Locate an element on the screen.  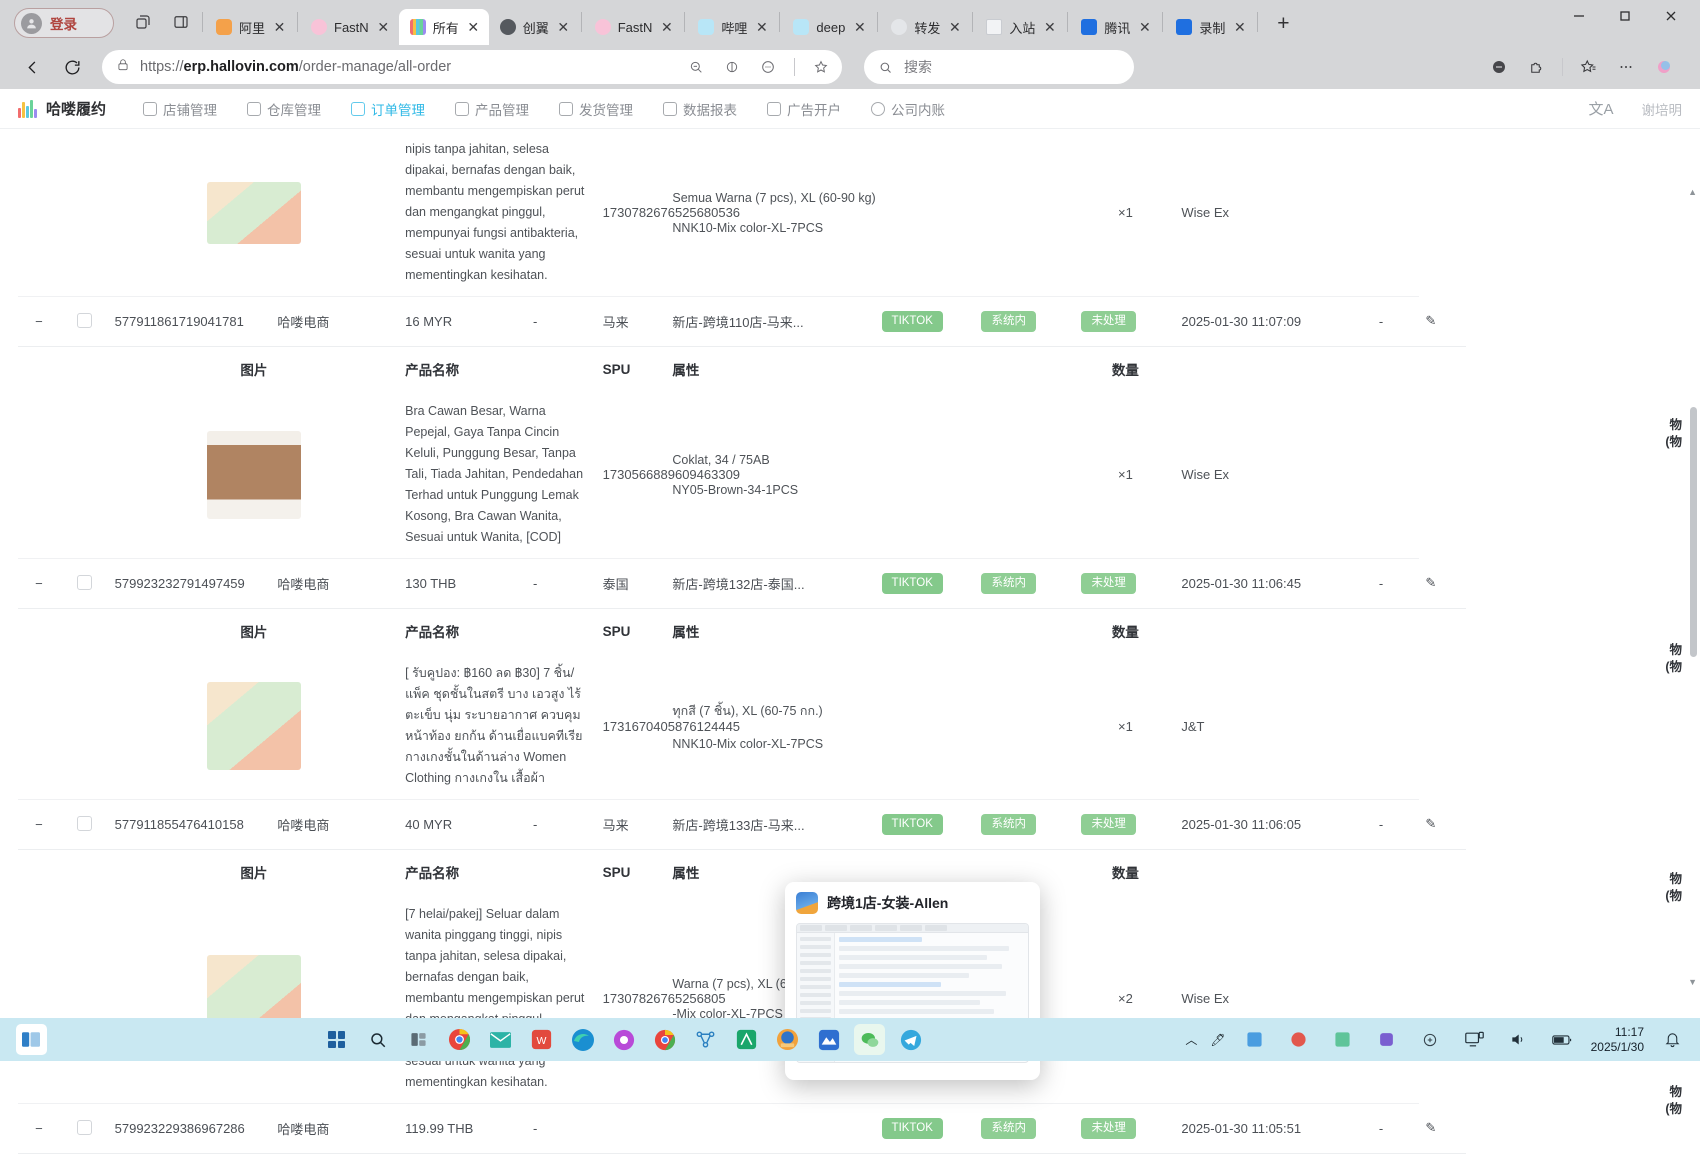
chrome3-icon is located at coordinates (664, 1039).